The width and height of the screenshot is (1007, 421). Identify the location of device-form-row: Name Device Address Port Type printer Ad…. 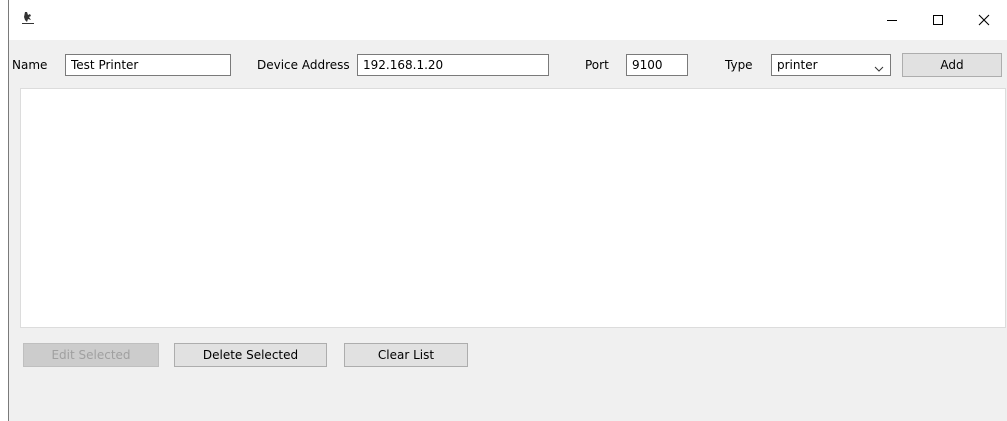
(508, 66).